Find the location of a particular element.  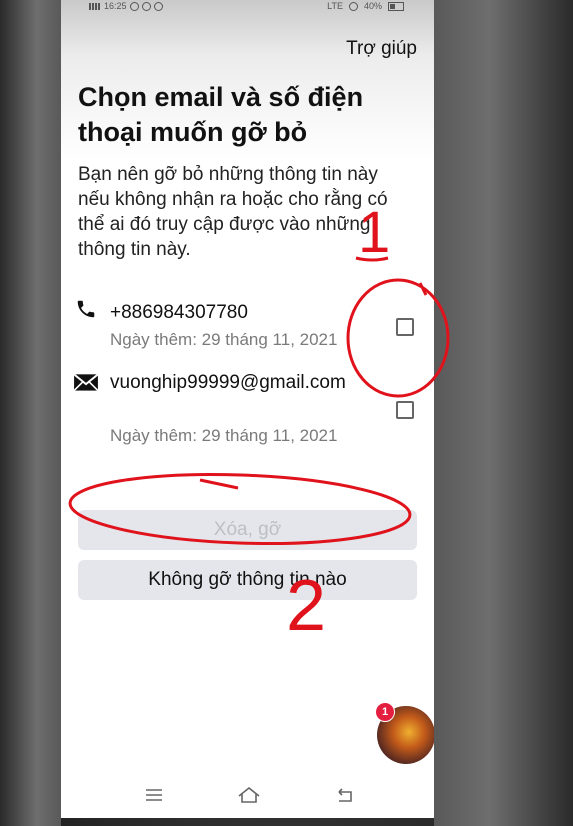

background-left is located at coordinates (30, 413).